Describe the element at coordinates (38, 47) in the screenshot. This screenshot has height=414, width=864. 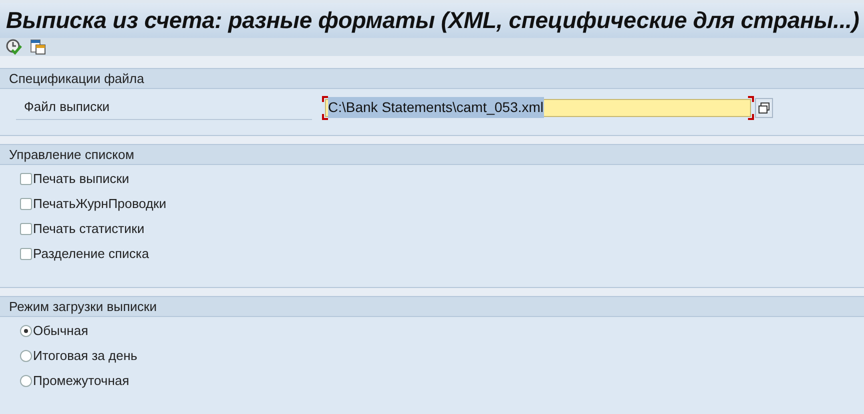
I see `variant-icon` at that location.